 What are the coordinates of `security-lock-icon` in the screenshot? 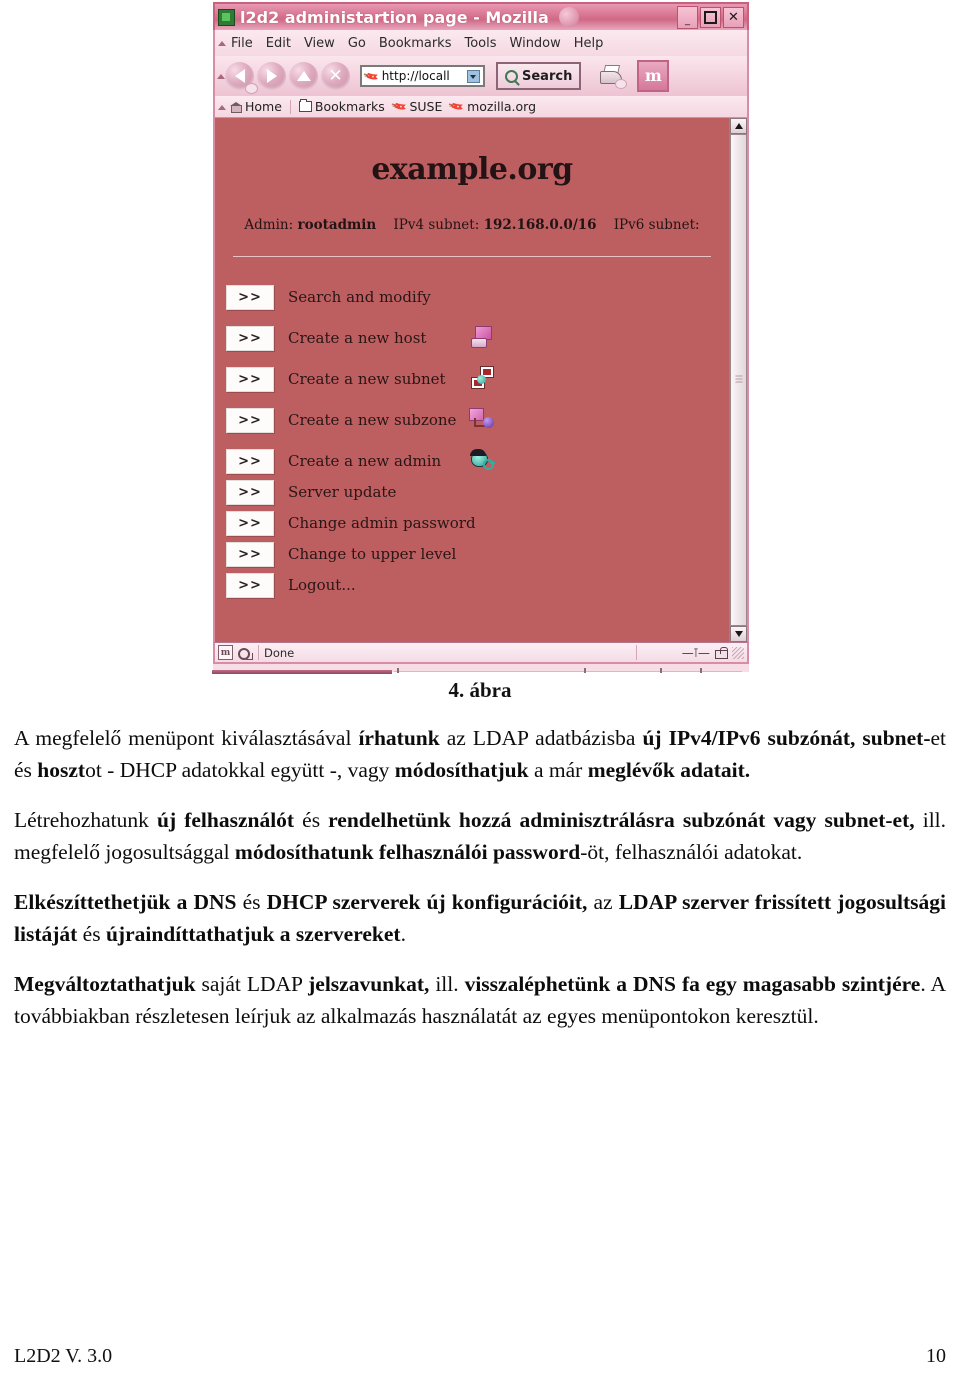 It's located at (721, 652).